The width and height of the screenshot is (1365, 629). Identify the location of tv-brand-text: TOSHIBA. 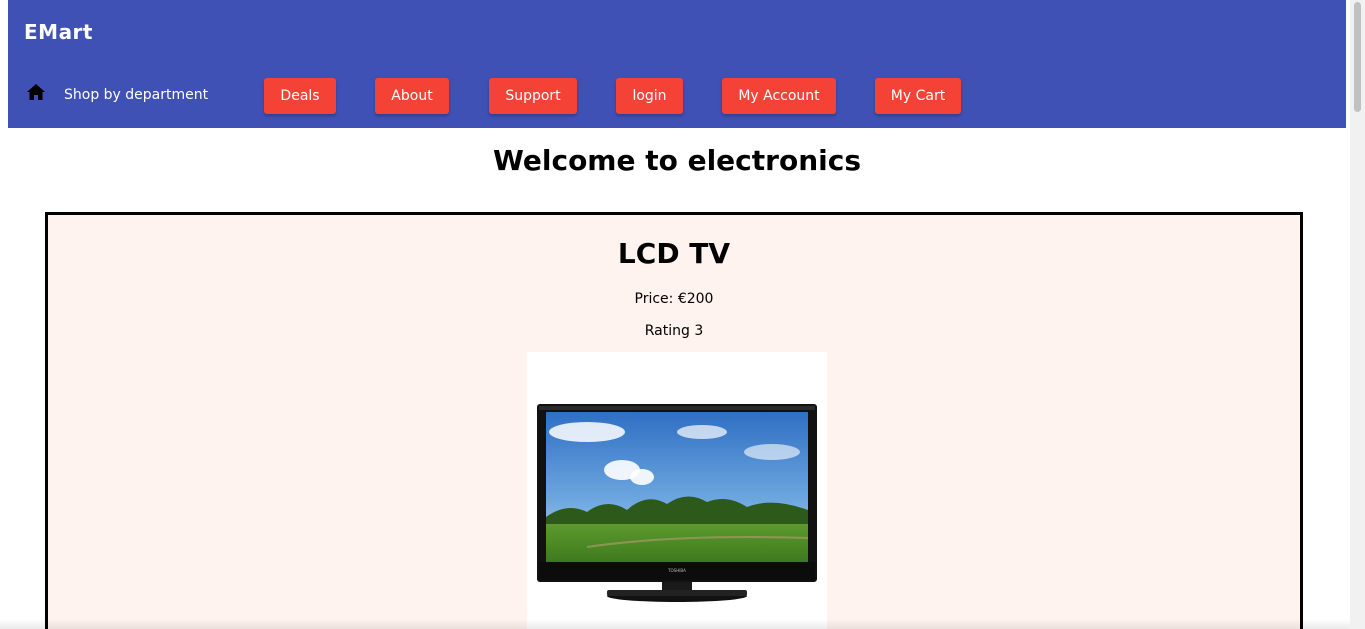
(676, 570).